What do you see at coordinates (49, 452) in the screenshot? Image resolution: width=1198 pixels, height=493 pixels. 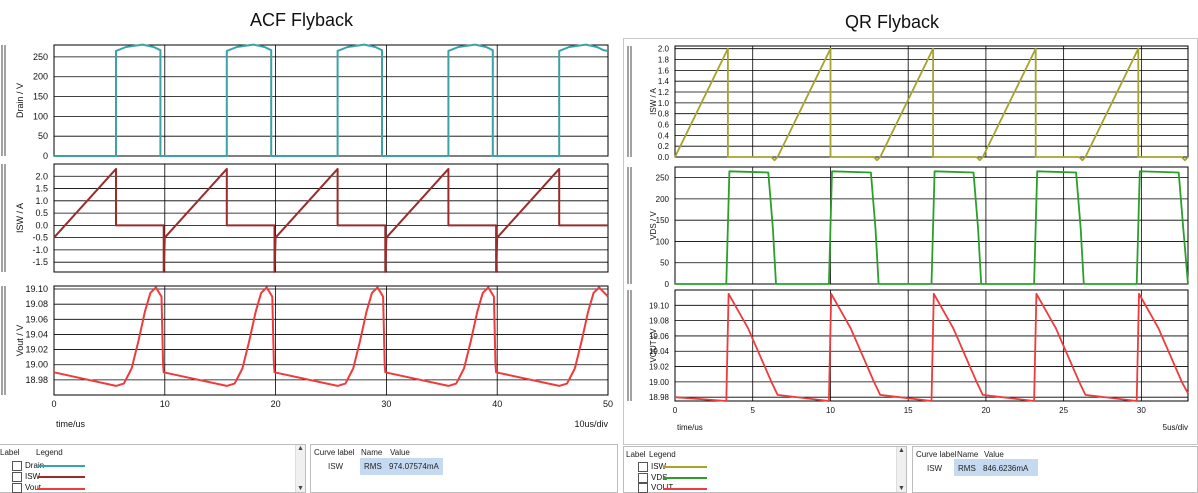 I see `legend-header-legend: Legend` at bounding box center [49, 452].